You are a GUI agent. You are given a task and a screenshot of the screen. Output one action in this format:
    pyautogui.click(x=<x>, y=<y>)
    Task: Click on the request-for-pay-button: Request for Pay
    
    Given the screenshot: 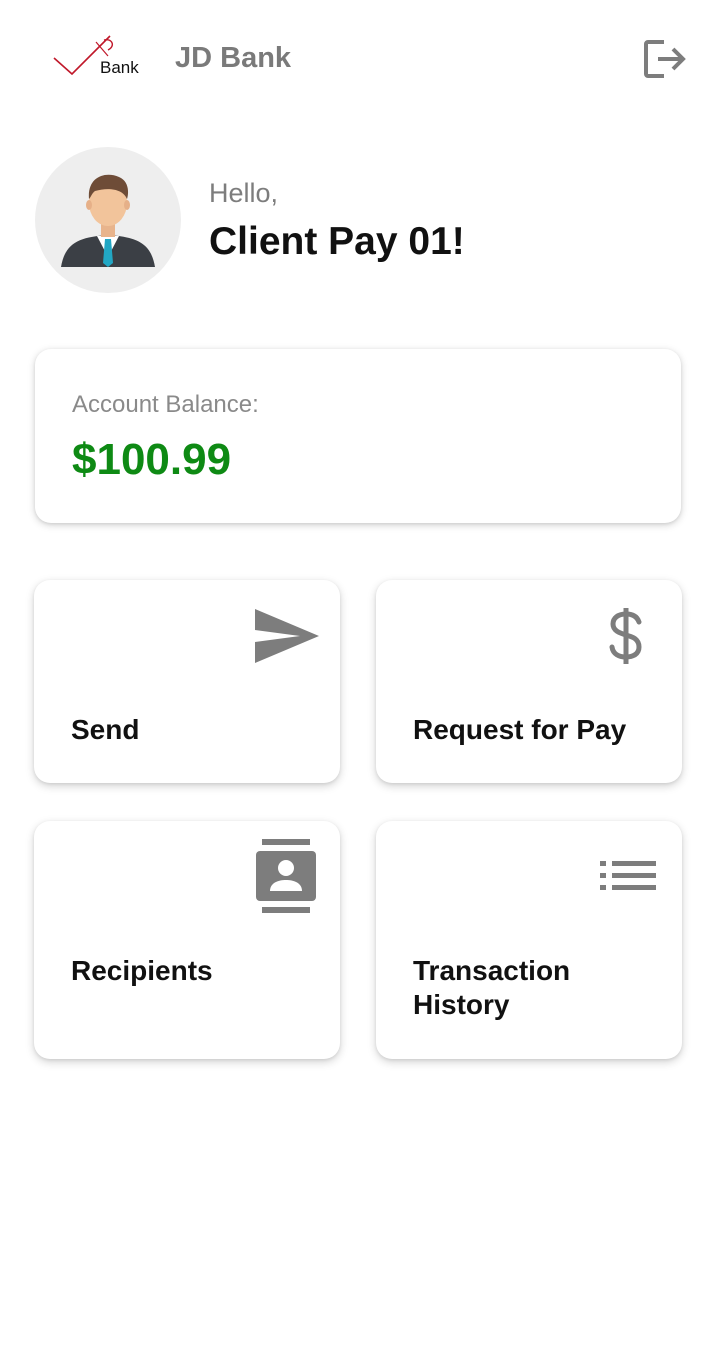 What is the action you would take?
    pyautogui.click(x=529, y=681)
    